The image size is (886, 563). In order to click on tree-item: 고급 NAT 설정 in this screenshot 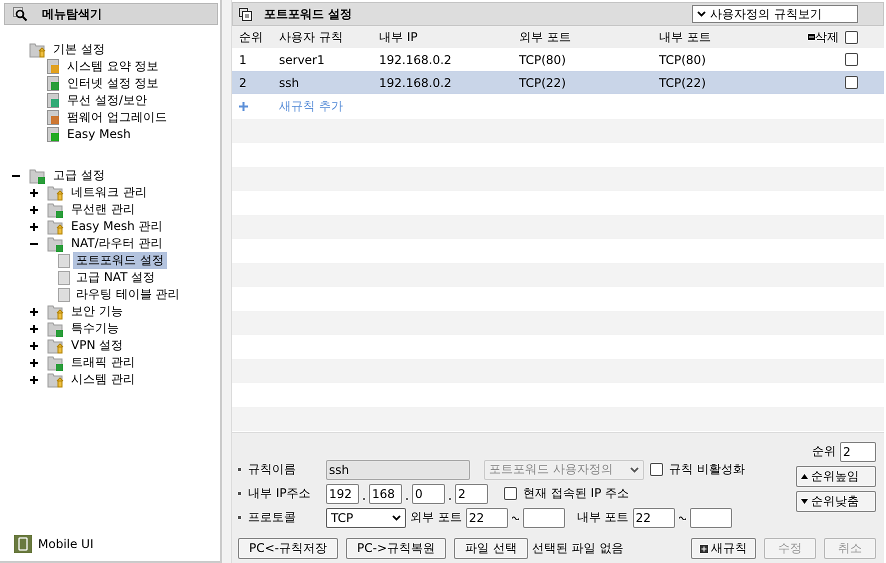, I will do `click(115, 277)`.